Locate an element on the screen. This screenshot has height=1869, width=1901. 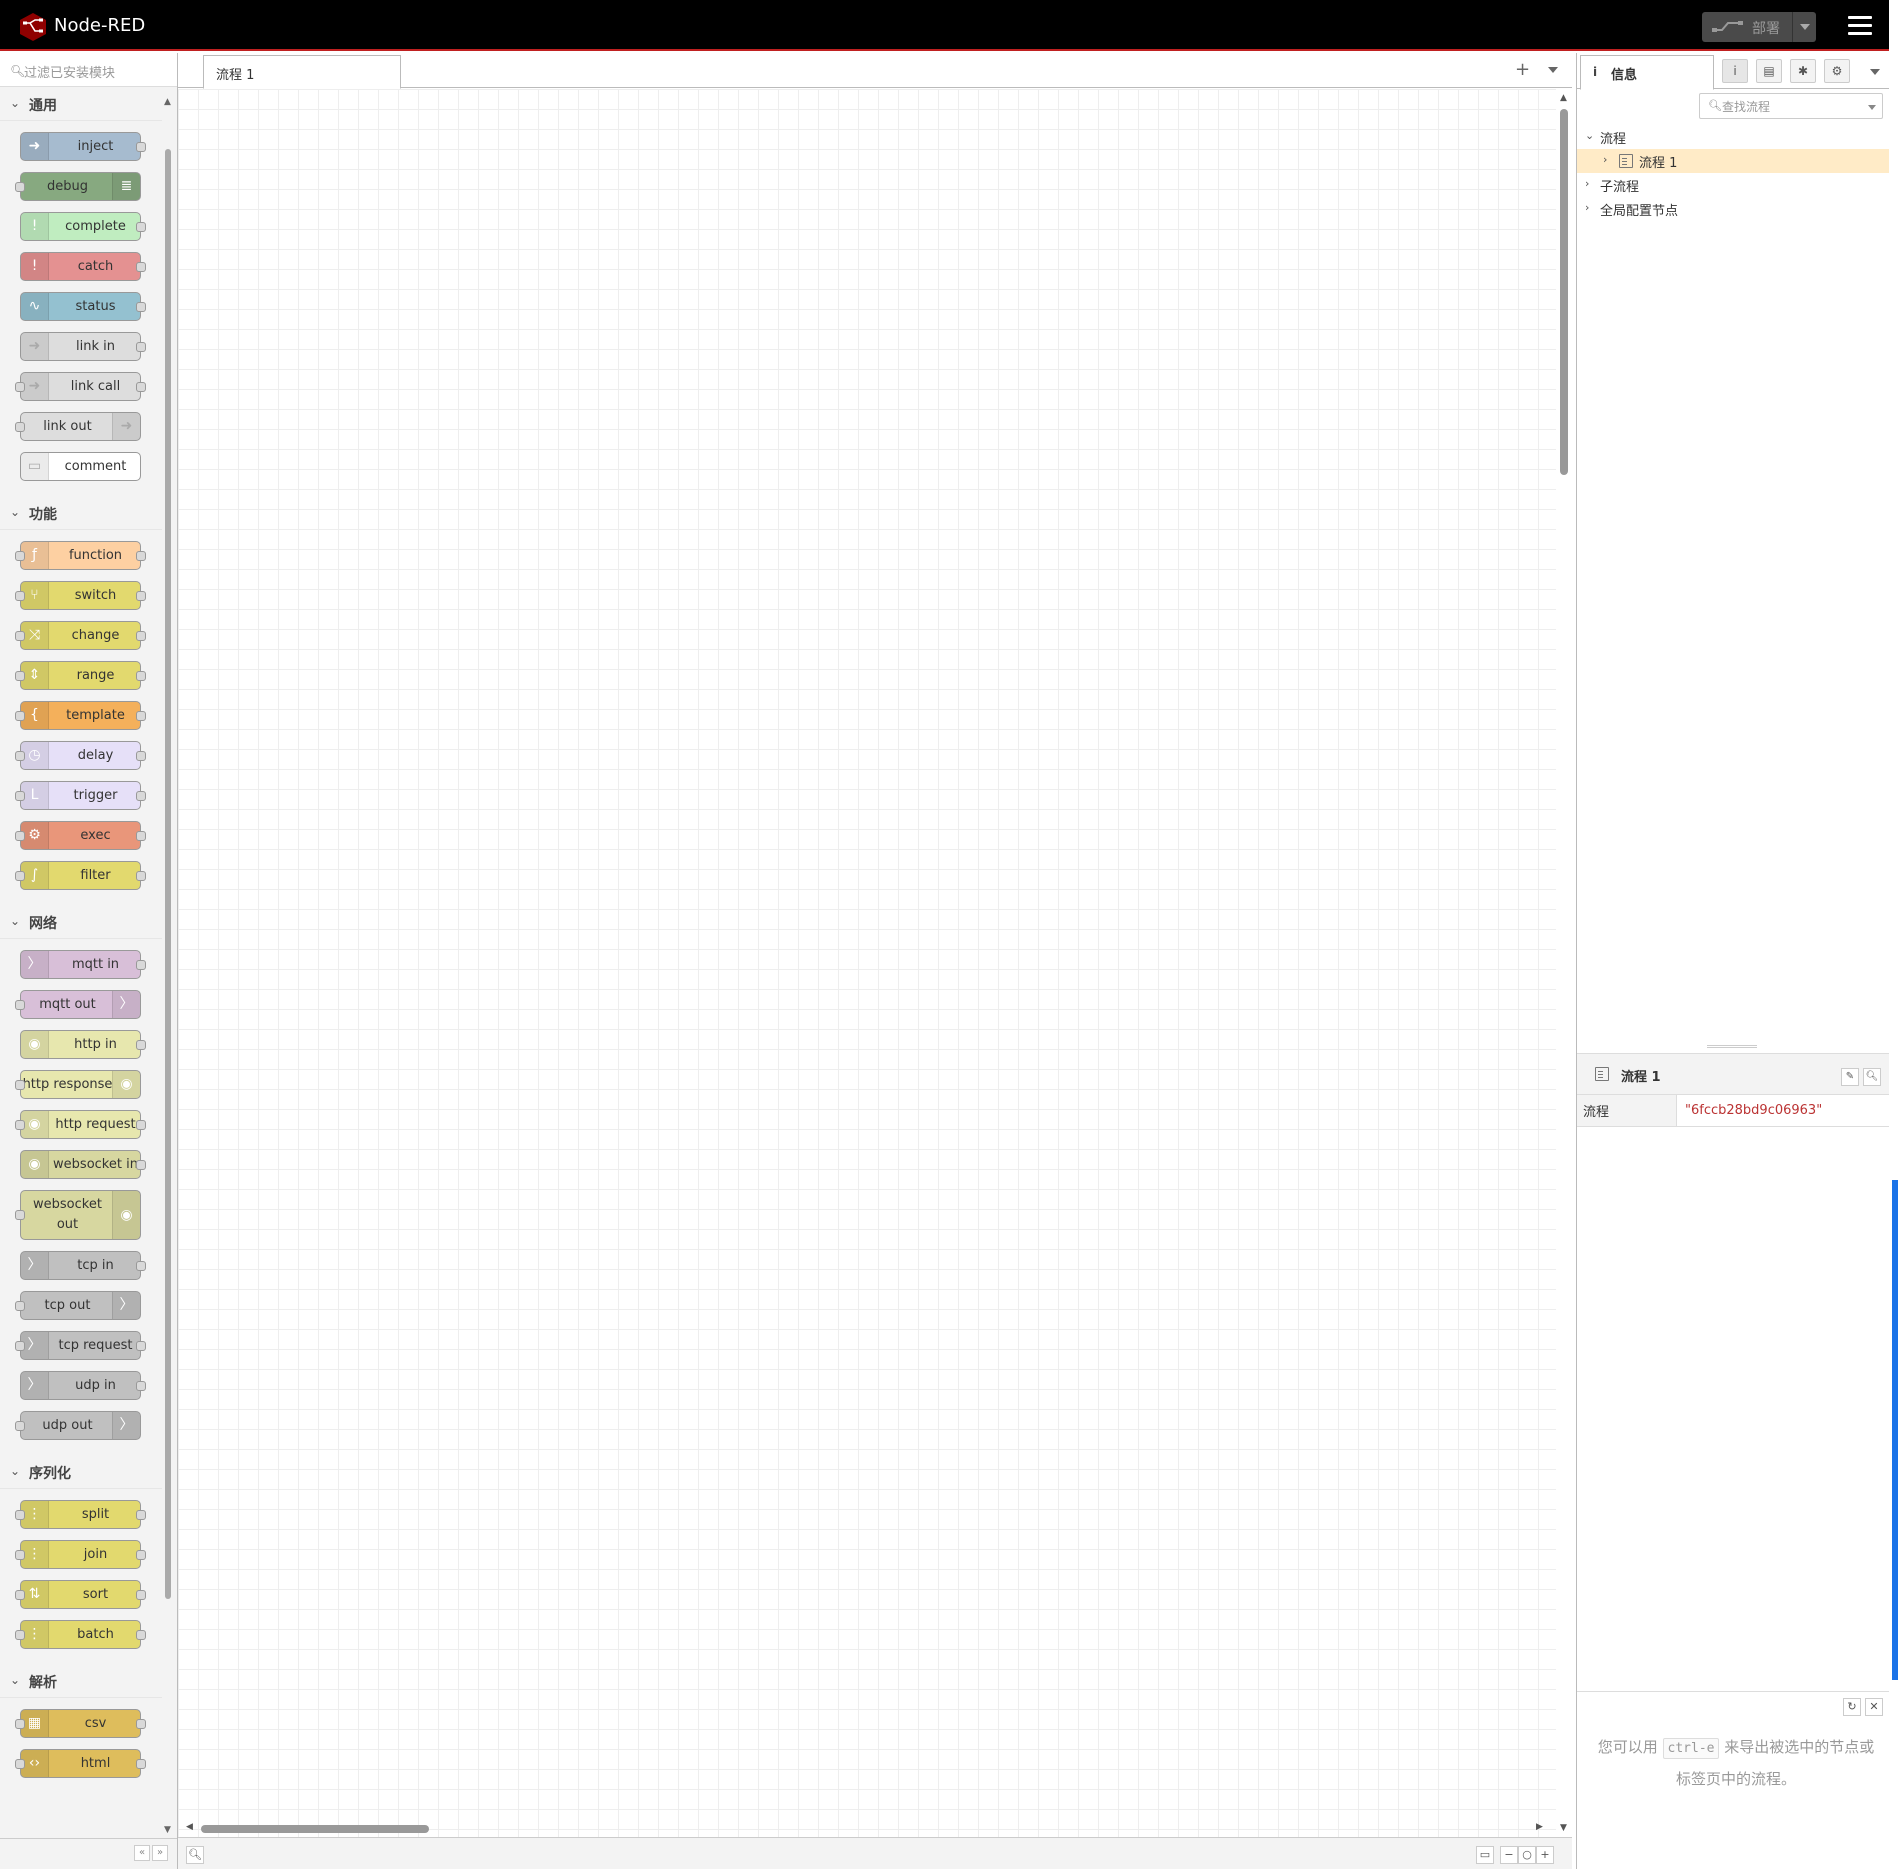
find-flows-input: 🔍︎ 查找流程 is located at coordinates (1791, 106).